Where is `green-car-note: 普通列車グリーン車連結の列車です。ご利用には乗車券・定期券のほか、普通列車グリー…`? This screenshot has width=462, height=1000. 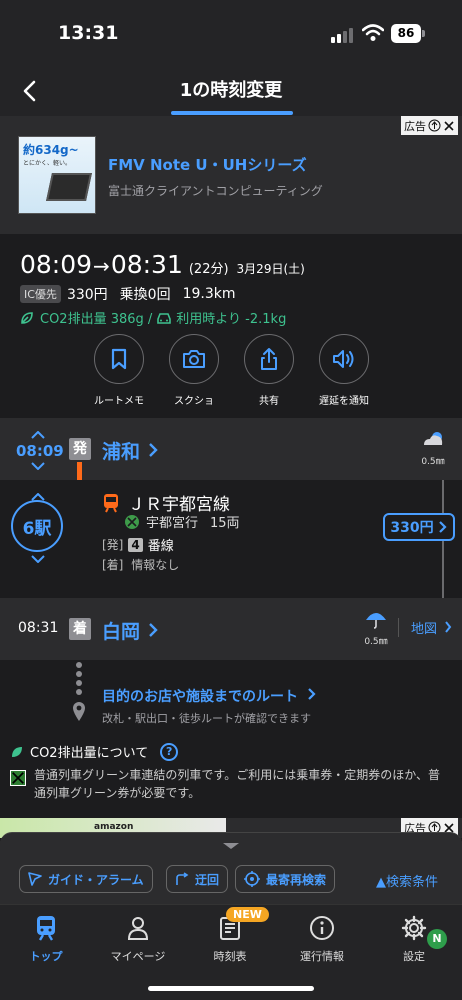
green-car-note: 普通列車グリーン車連結の列車です。ご利用には乗車券・定期券のほか、普通列車グリー… is located at coordinates (237, 784).